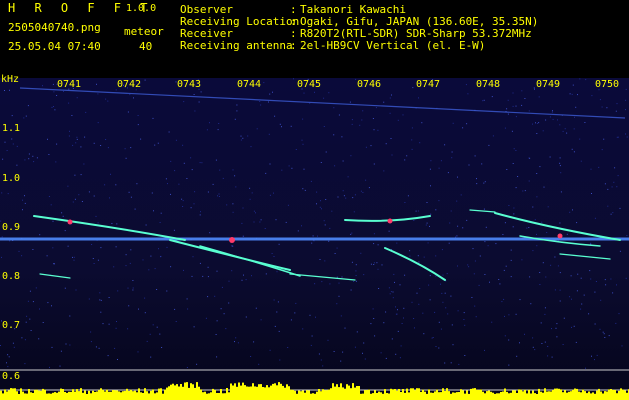 Image resolution: width=629 pixels, height=400 pixels. What do you see at coordinates (141, 8) in the screenshot?
I see `app-version: 1.0.0` at bounding box center [141, 8].